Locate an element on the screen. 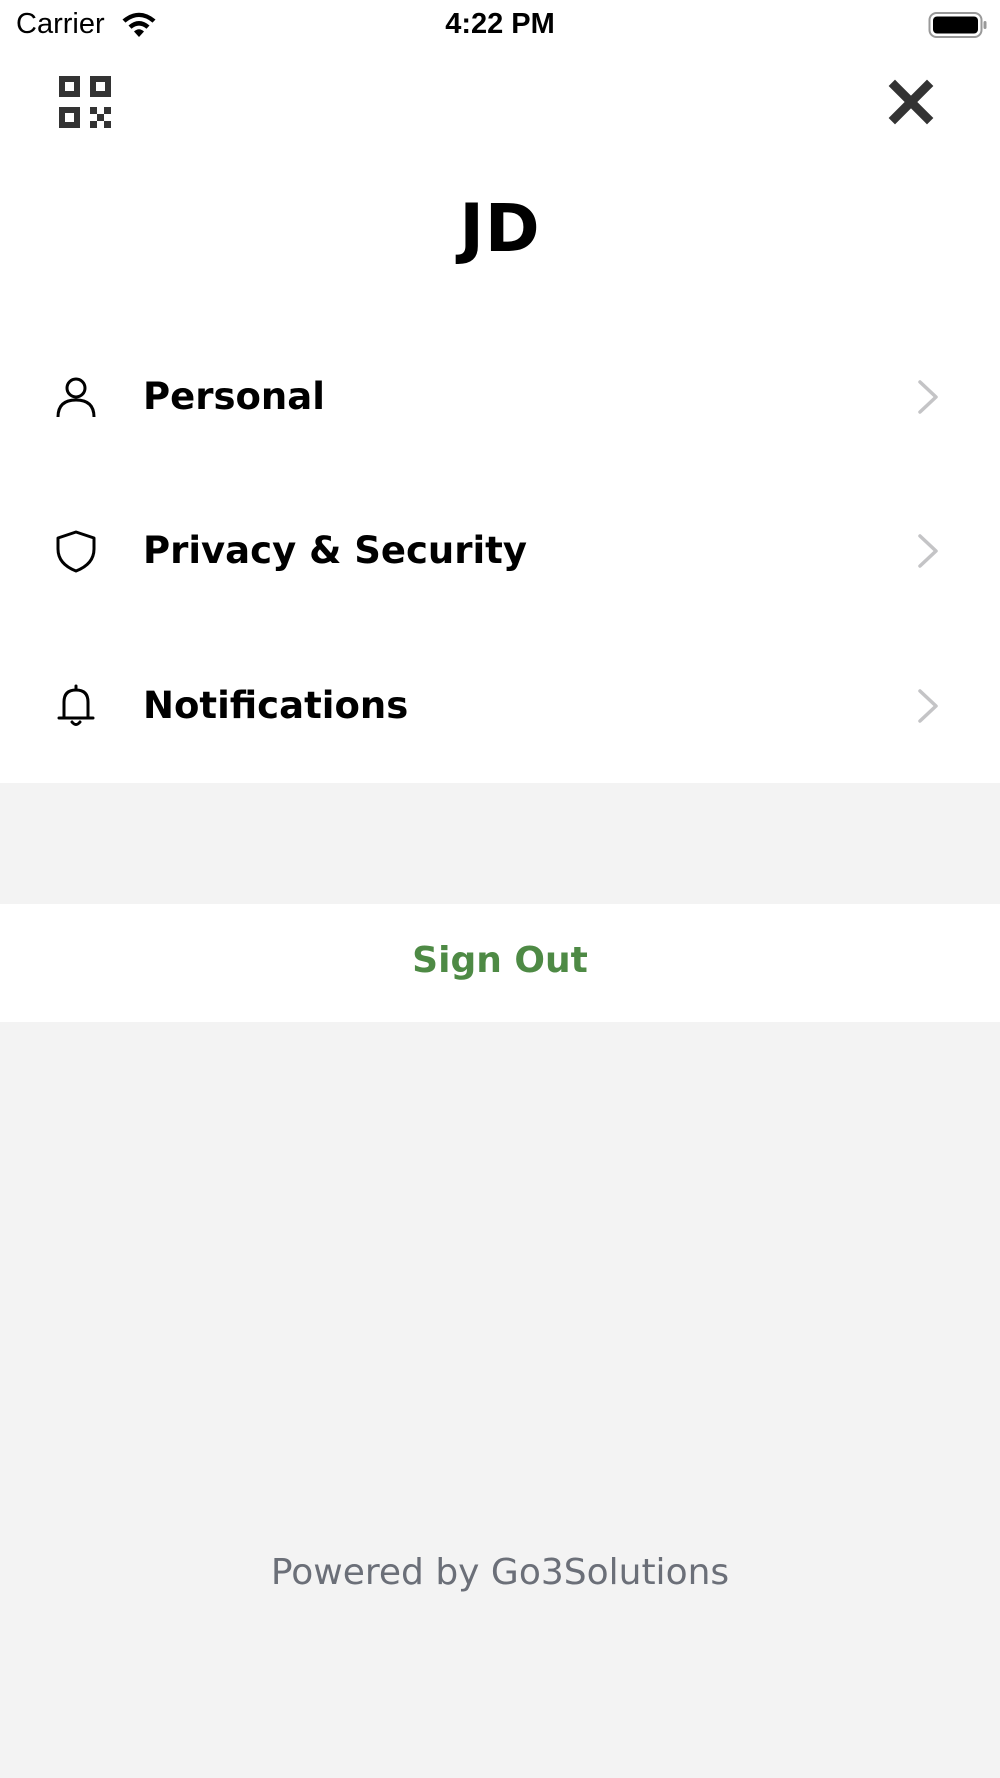 The height and width of the screenshot is (1778, 1000). sign-out-button: Sign Out is located at coordinates (500, 963).